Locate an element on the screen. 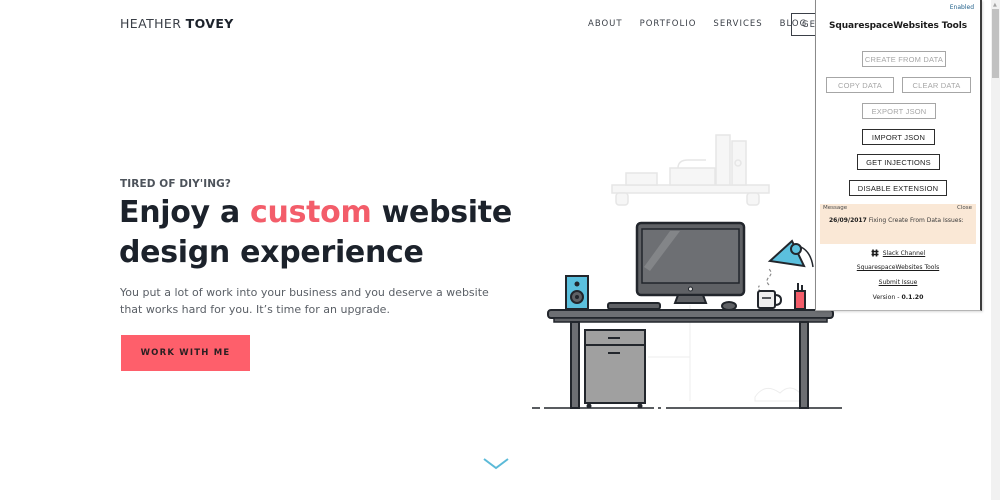 The height and width of the screenshot is (500, 1000). create-from-data-button: CREATE FROM DATA is located at coordinates (904, 59).